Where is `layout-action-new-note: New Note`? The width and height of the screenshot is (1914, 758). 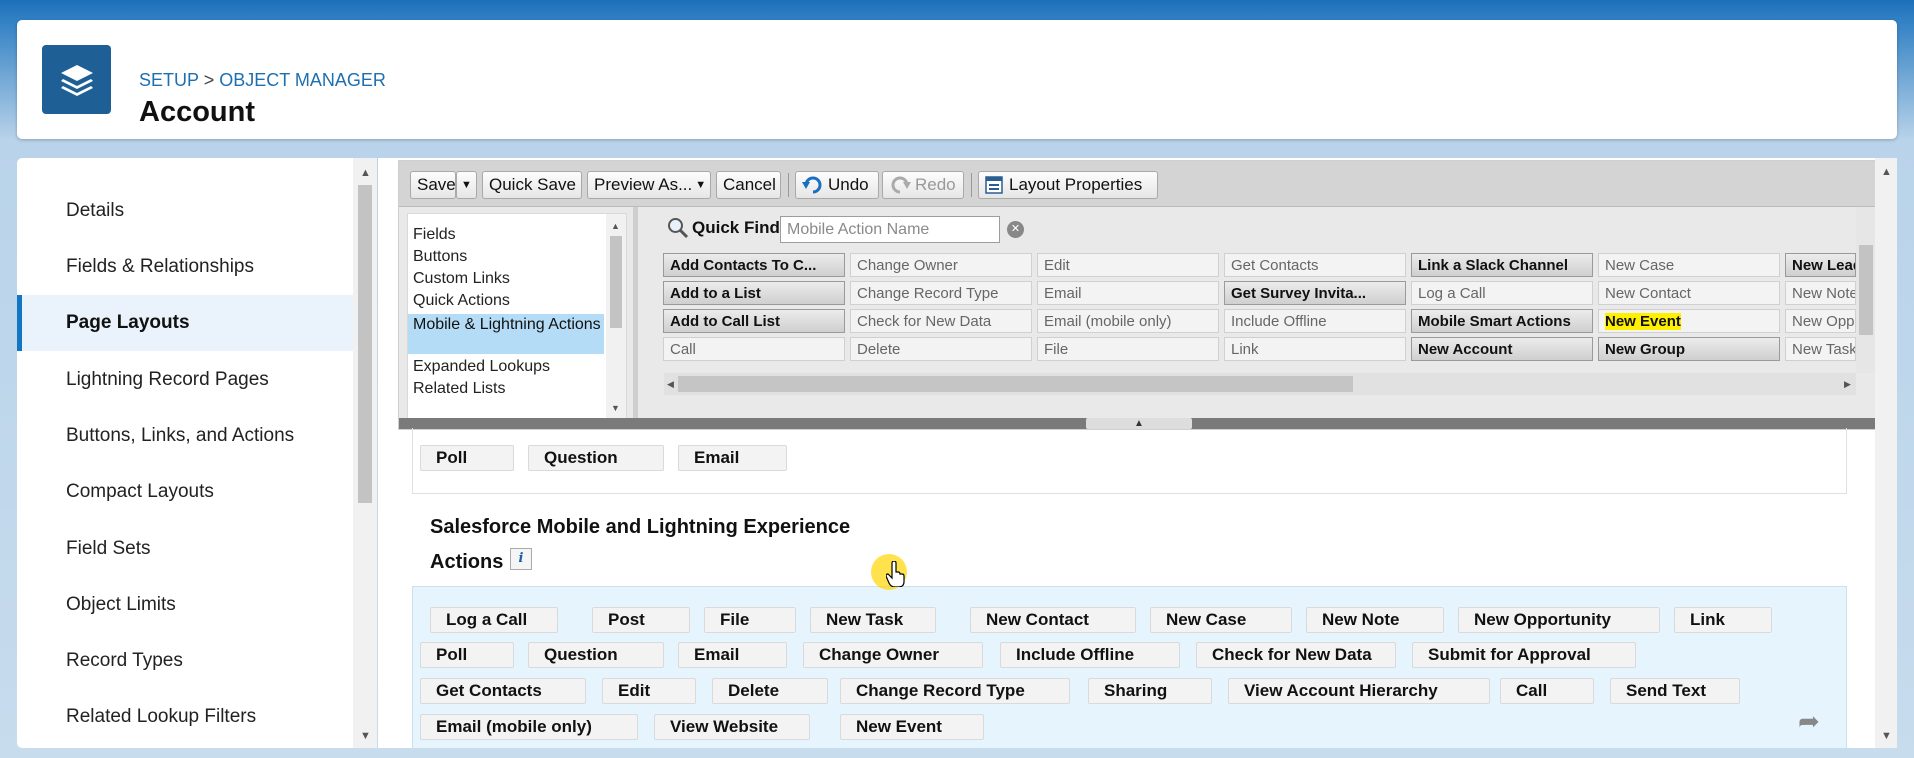 layout-action-new-note: New Note is located at coordinates (1375, 620).